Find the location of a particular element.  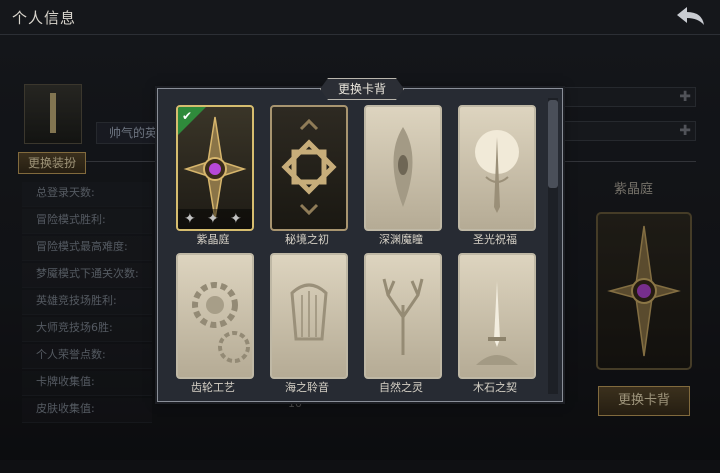

sword-icon is located at coordinates (497, 323).